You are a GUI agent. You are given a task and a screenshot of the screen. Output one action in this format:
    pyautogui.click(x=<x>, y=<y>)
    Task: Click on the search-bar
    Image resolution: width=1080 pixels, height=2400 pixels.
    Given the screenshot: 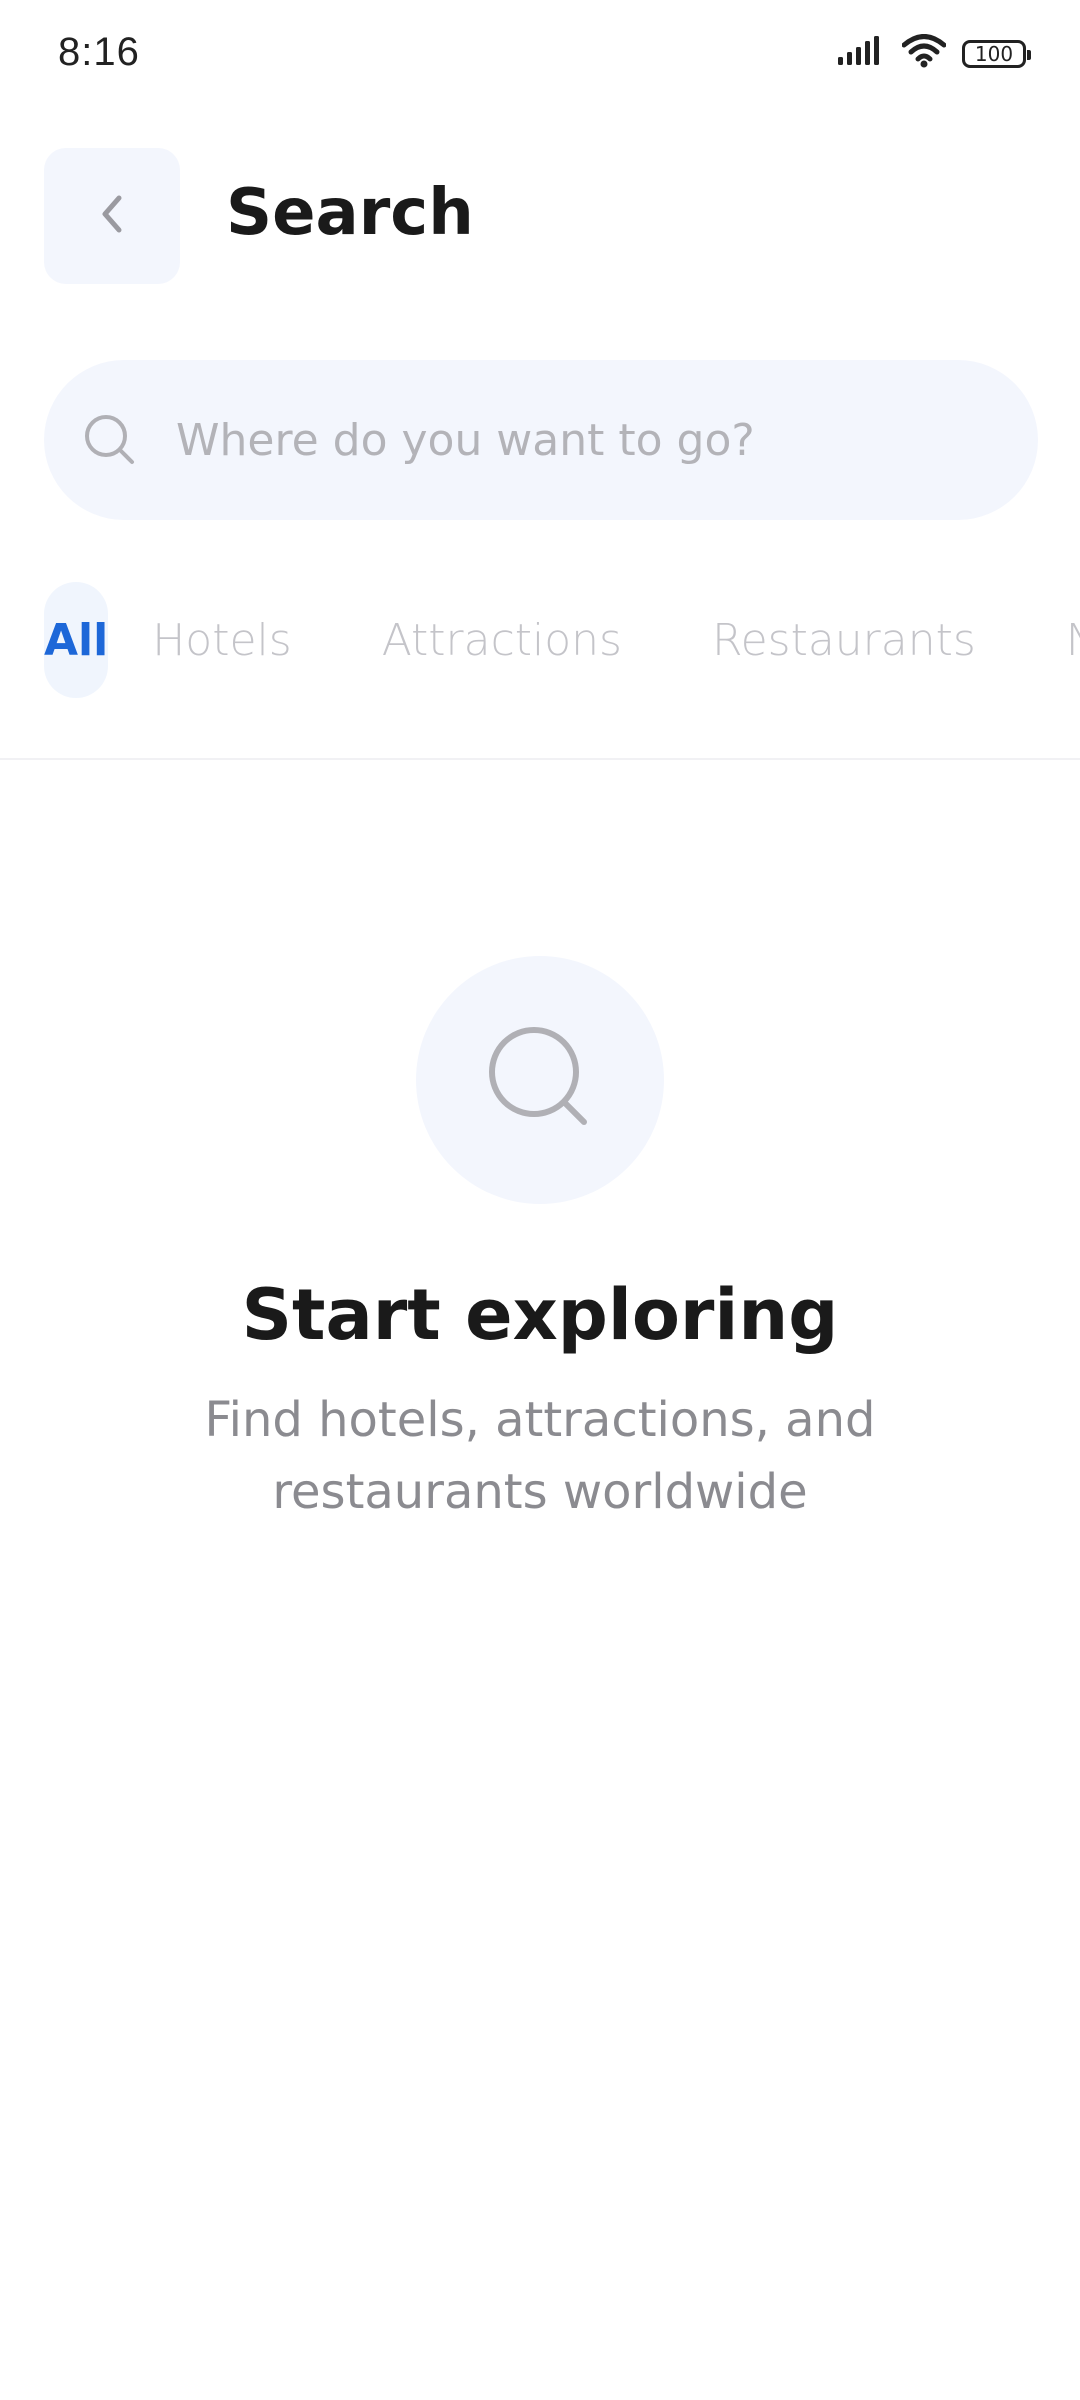 What is the action you would take?
    pyautogui.click(x=541, y=440)
    